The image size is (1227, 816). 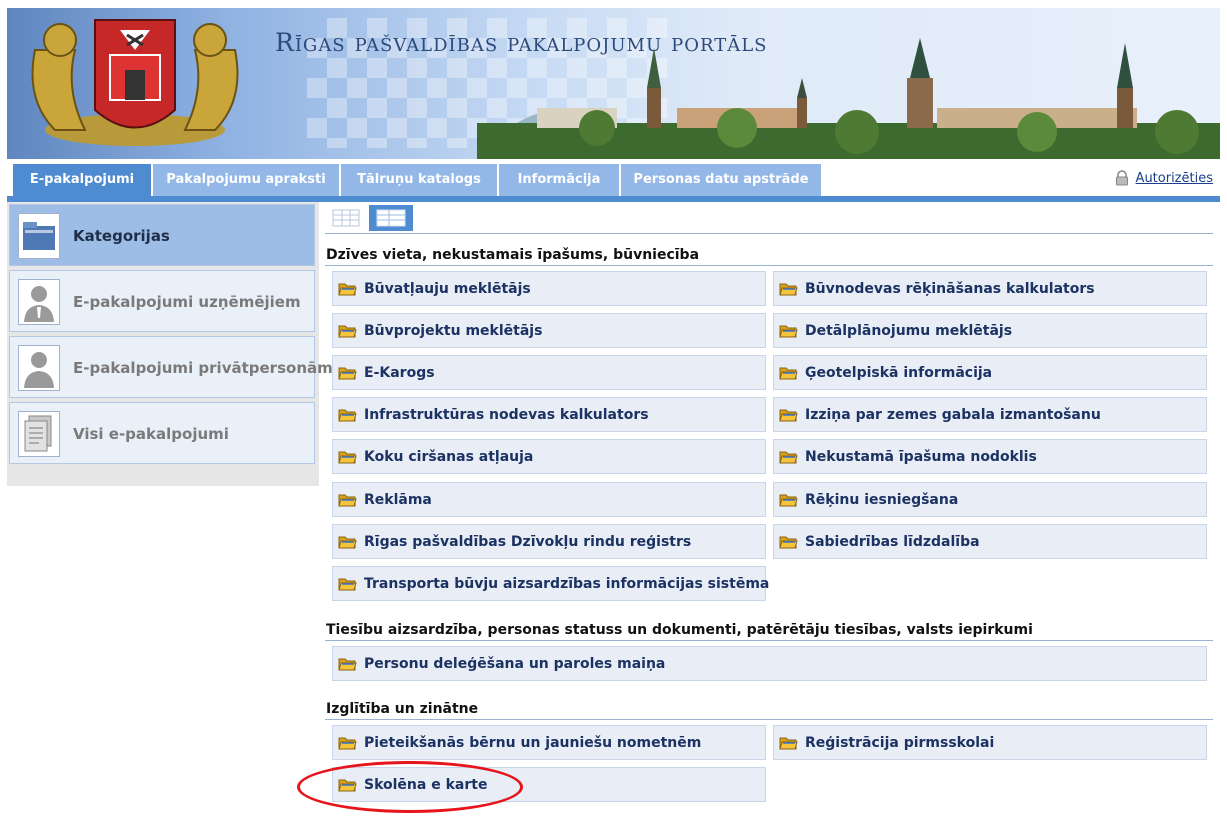 What do you see at coordinates (990, 499) in the screenshot?
I see `service-item: Rēķinu iesniegšana` at bounding box center [990, 499].